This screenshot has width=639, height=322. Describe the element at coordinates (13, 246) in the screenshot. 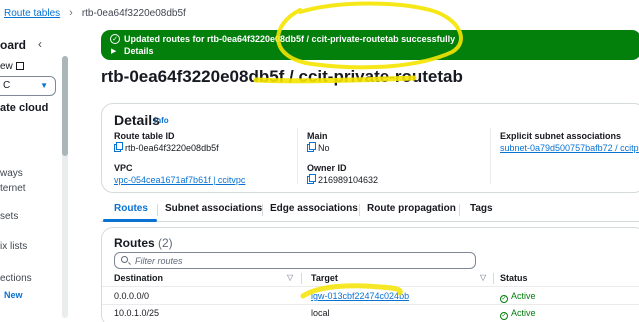

I see `sidebar-item-prefix-lists: ix lists` at that location.